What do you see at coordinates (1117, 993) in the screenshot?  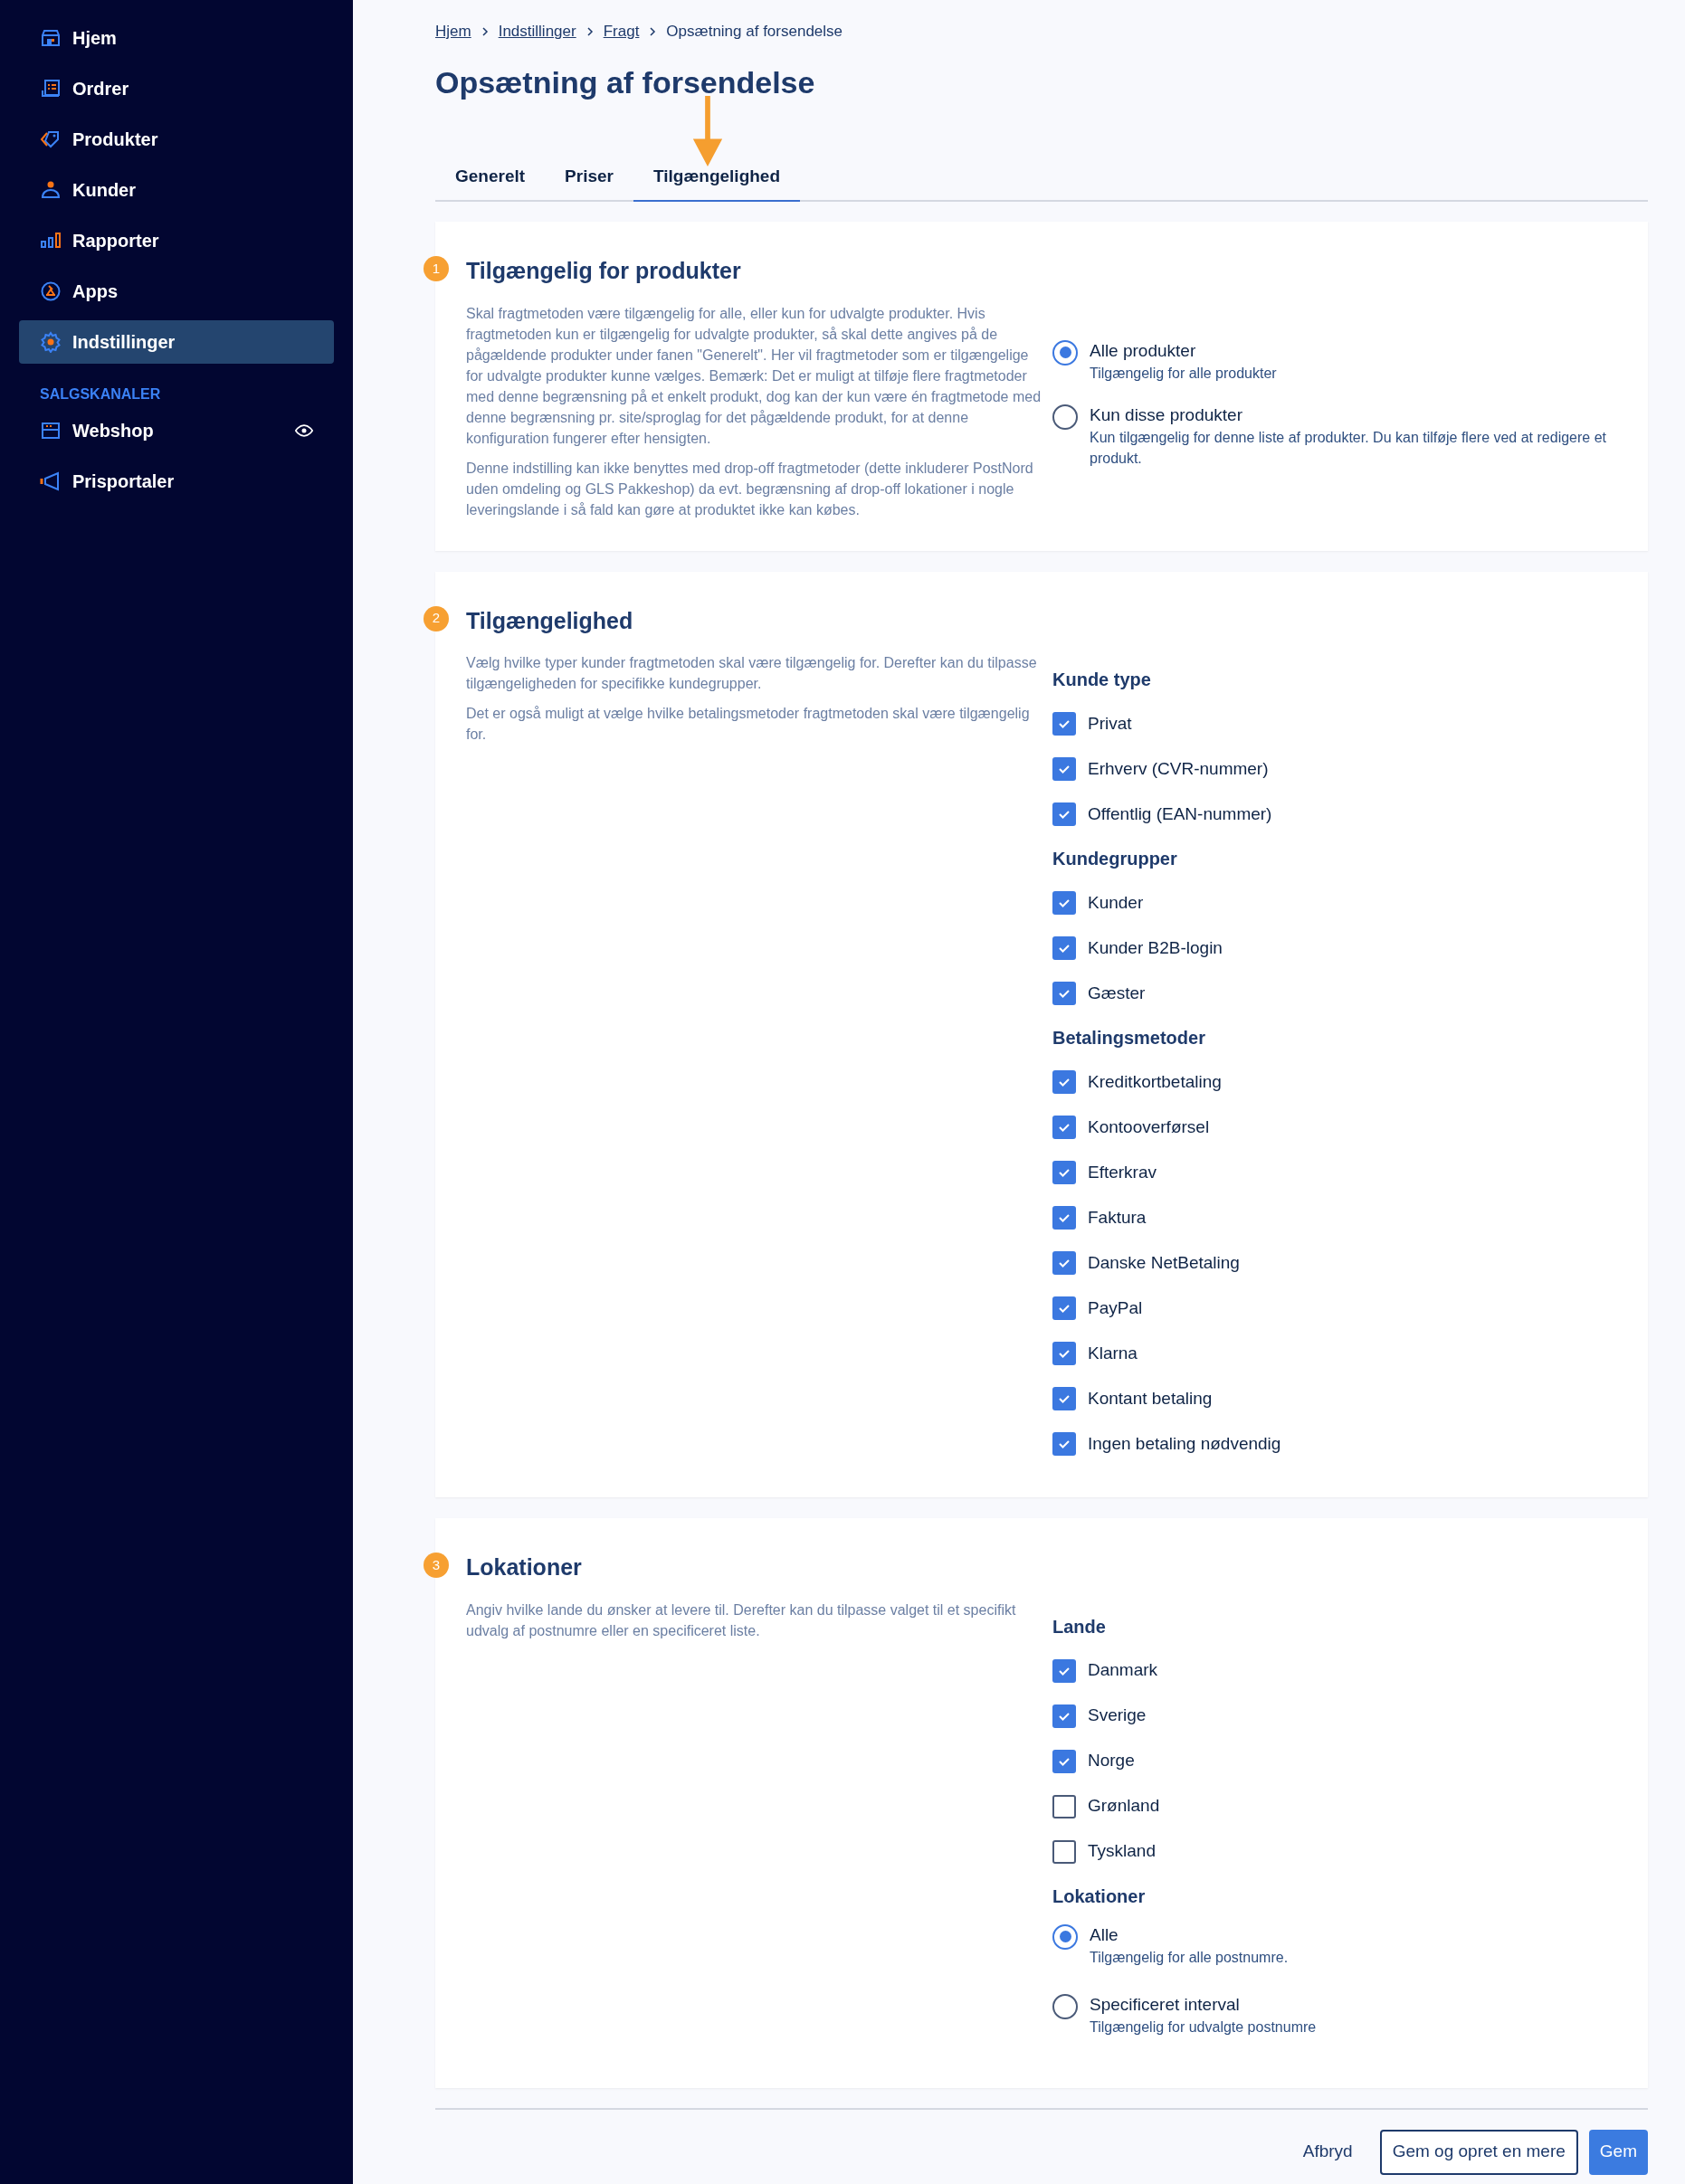 I see `checkbox-label: Gæster` at bounding box center [1117, 993].